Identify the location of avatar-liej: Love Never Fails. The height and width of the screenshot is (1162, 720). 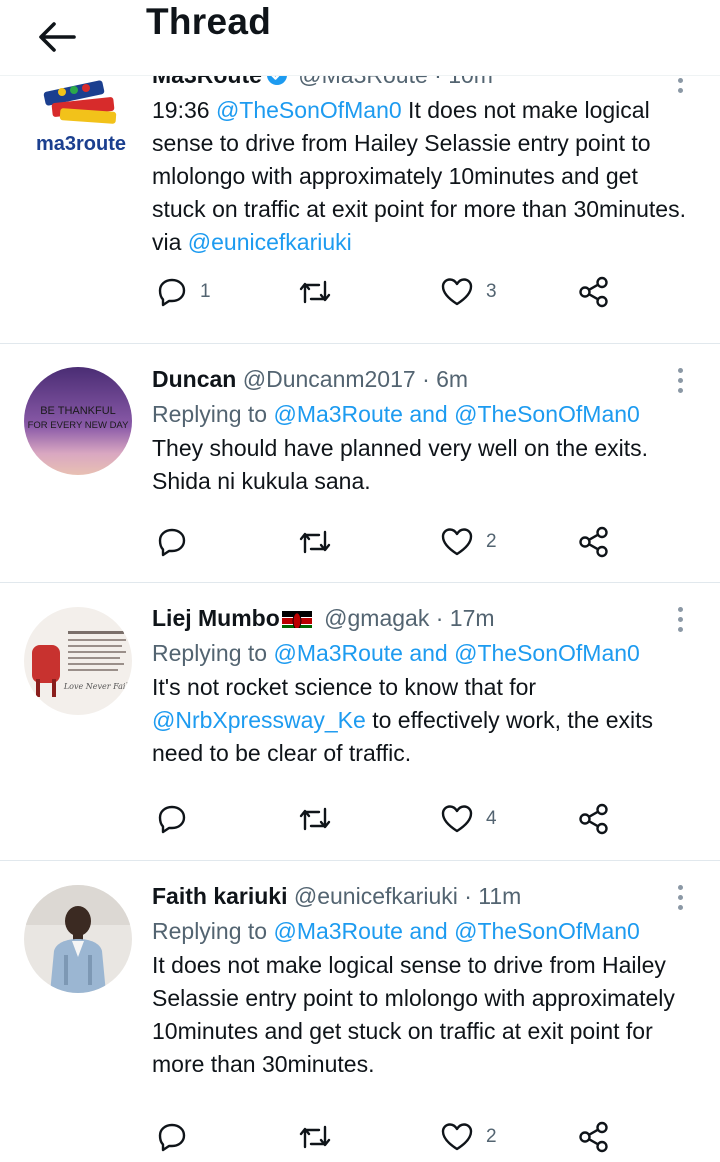
(78, 661).